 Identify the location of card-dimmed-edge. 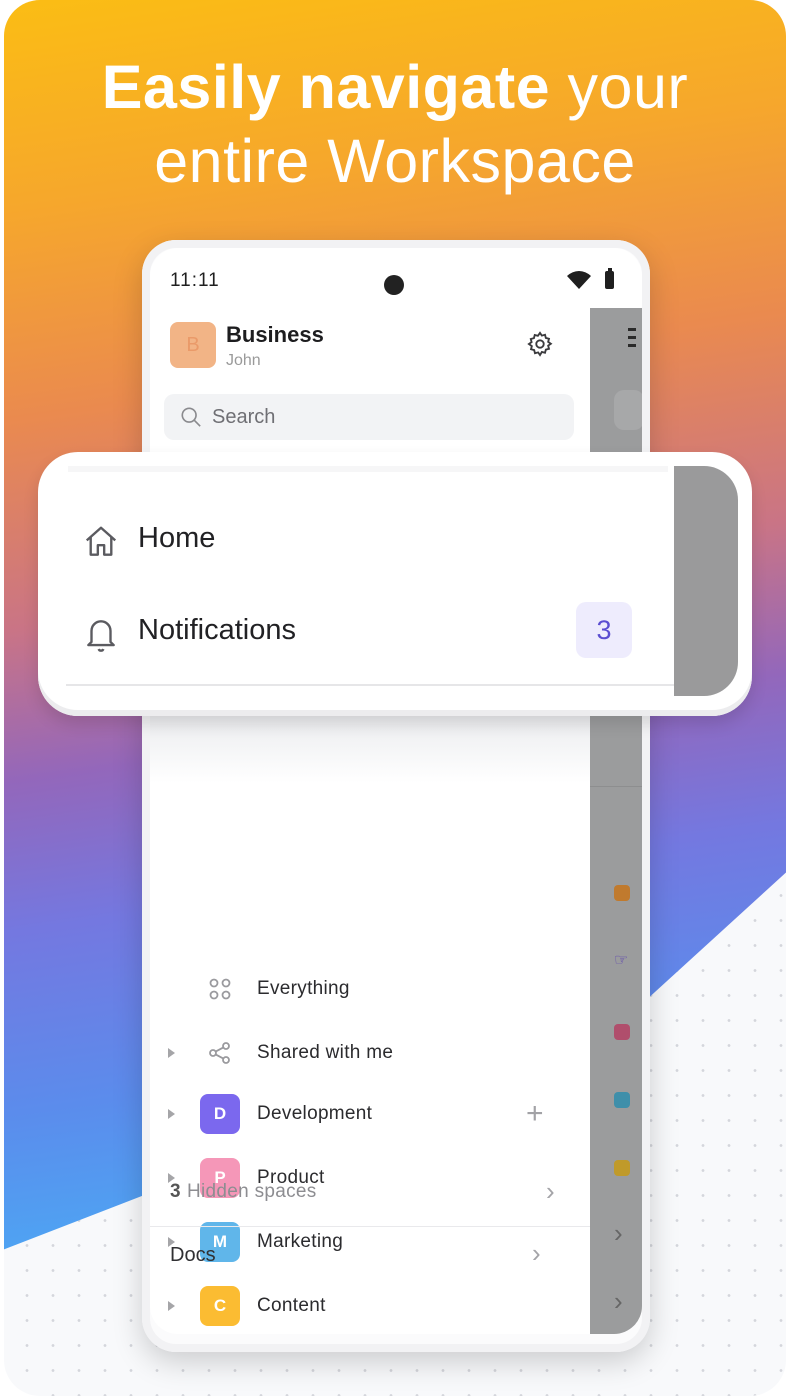
(706, 581).